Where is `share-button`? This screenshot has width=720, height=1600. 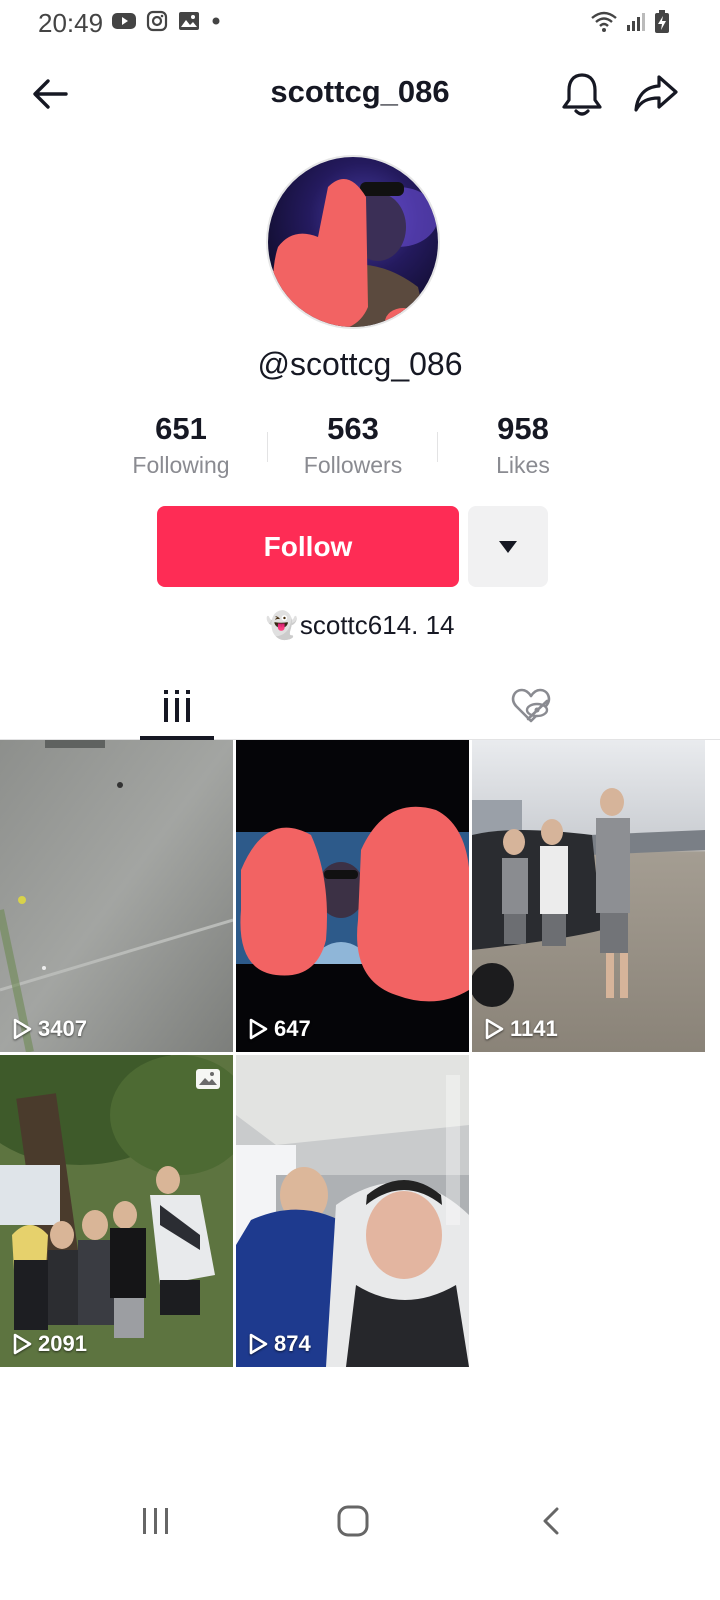
share-button is located at coordinates (656, 94).